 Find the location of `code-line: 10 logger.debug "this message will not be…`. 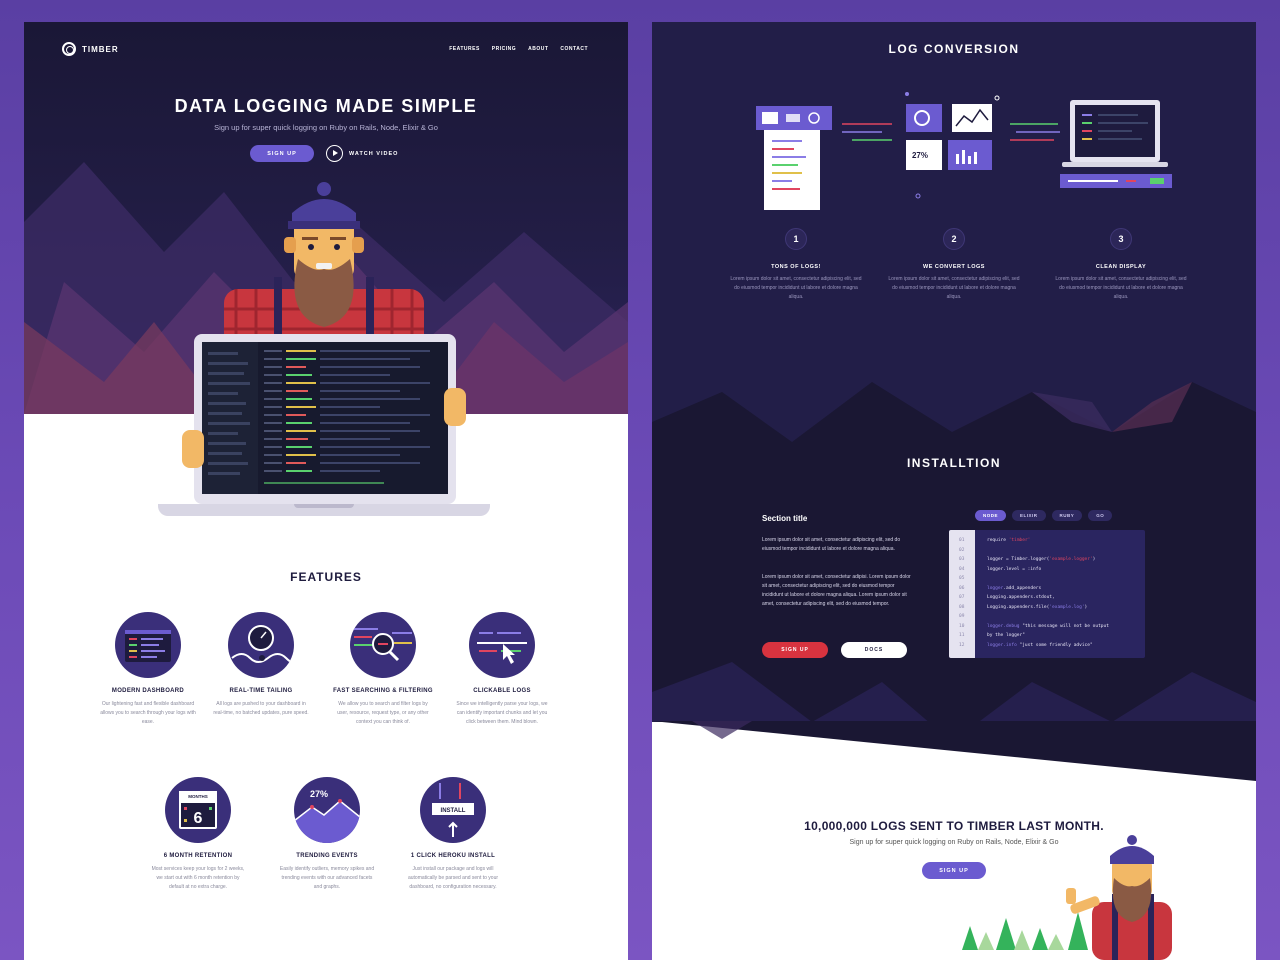

code-line: 10 logger.debug "this message will not be… is located at coordinates (1047, 626).